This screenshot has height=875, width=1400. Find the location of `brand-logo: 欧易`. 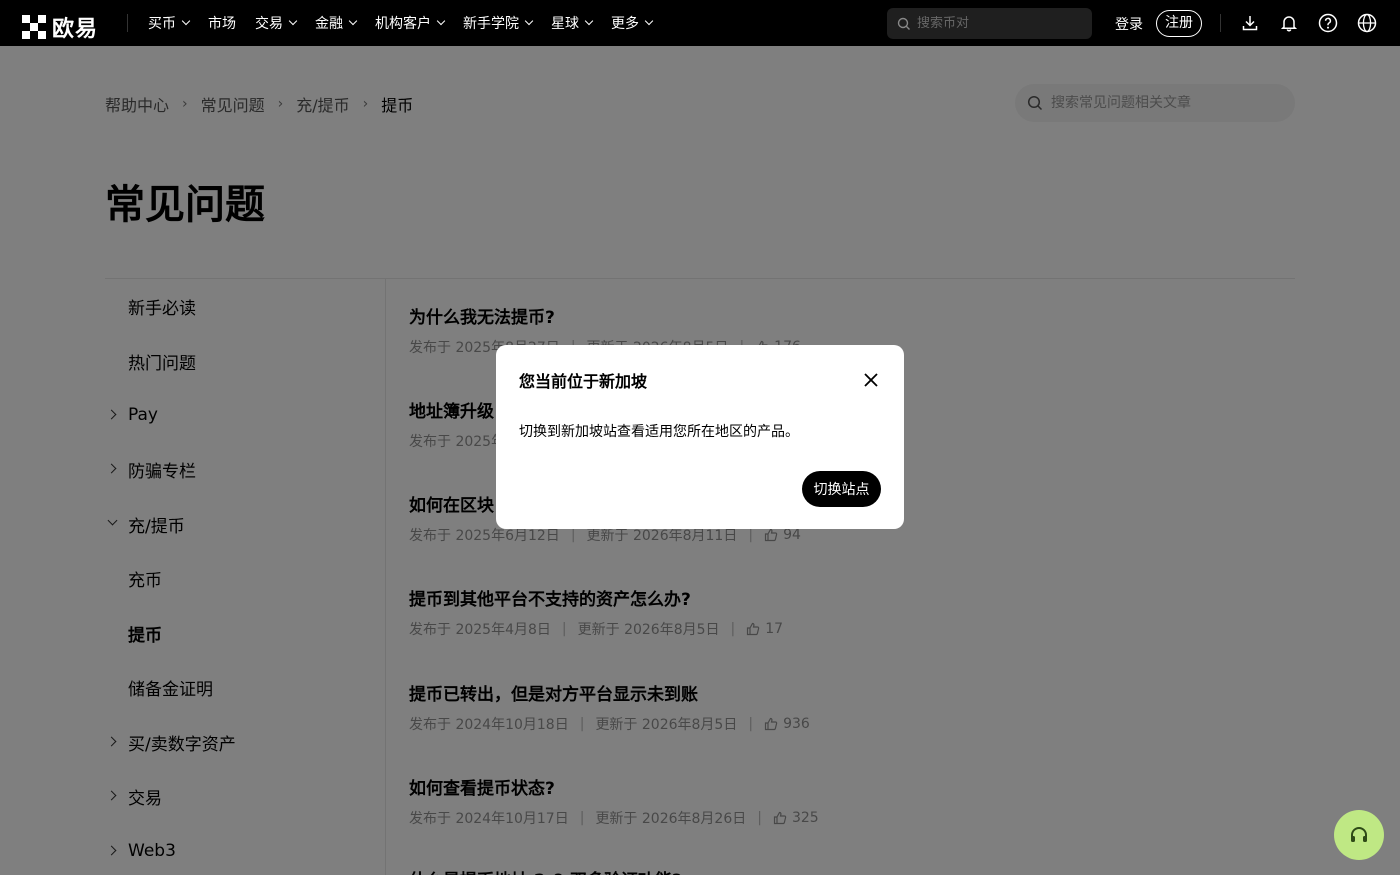

brand-logo: 欧易 is located at coordinates (60, 27).